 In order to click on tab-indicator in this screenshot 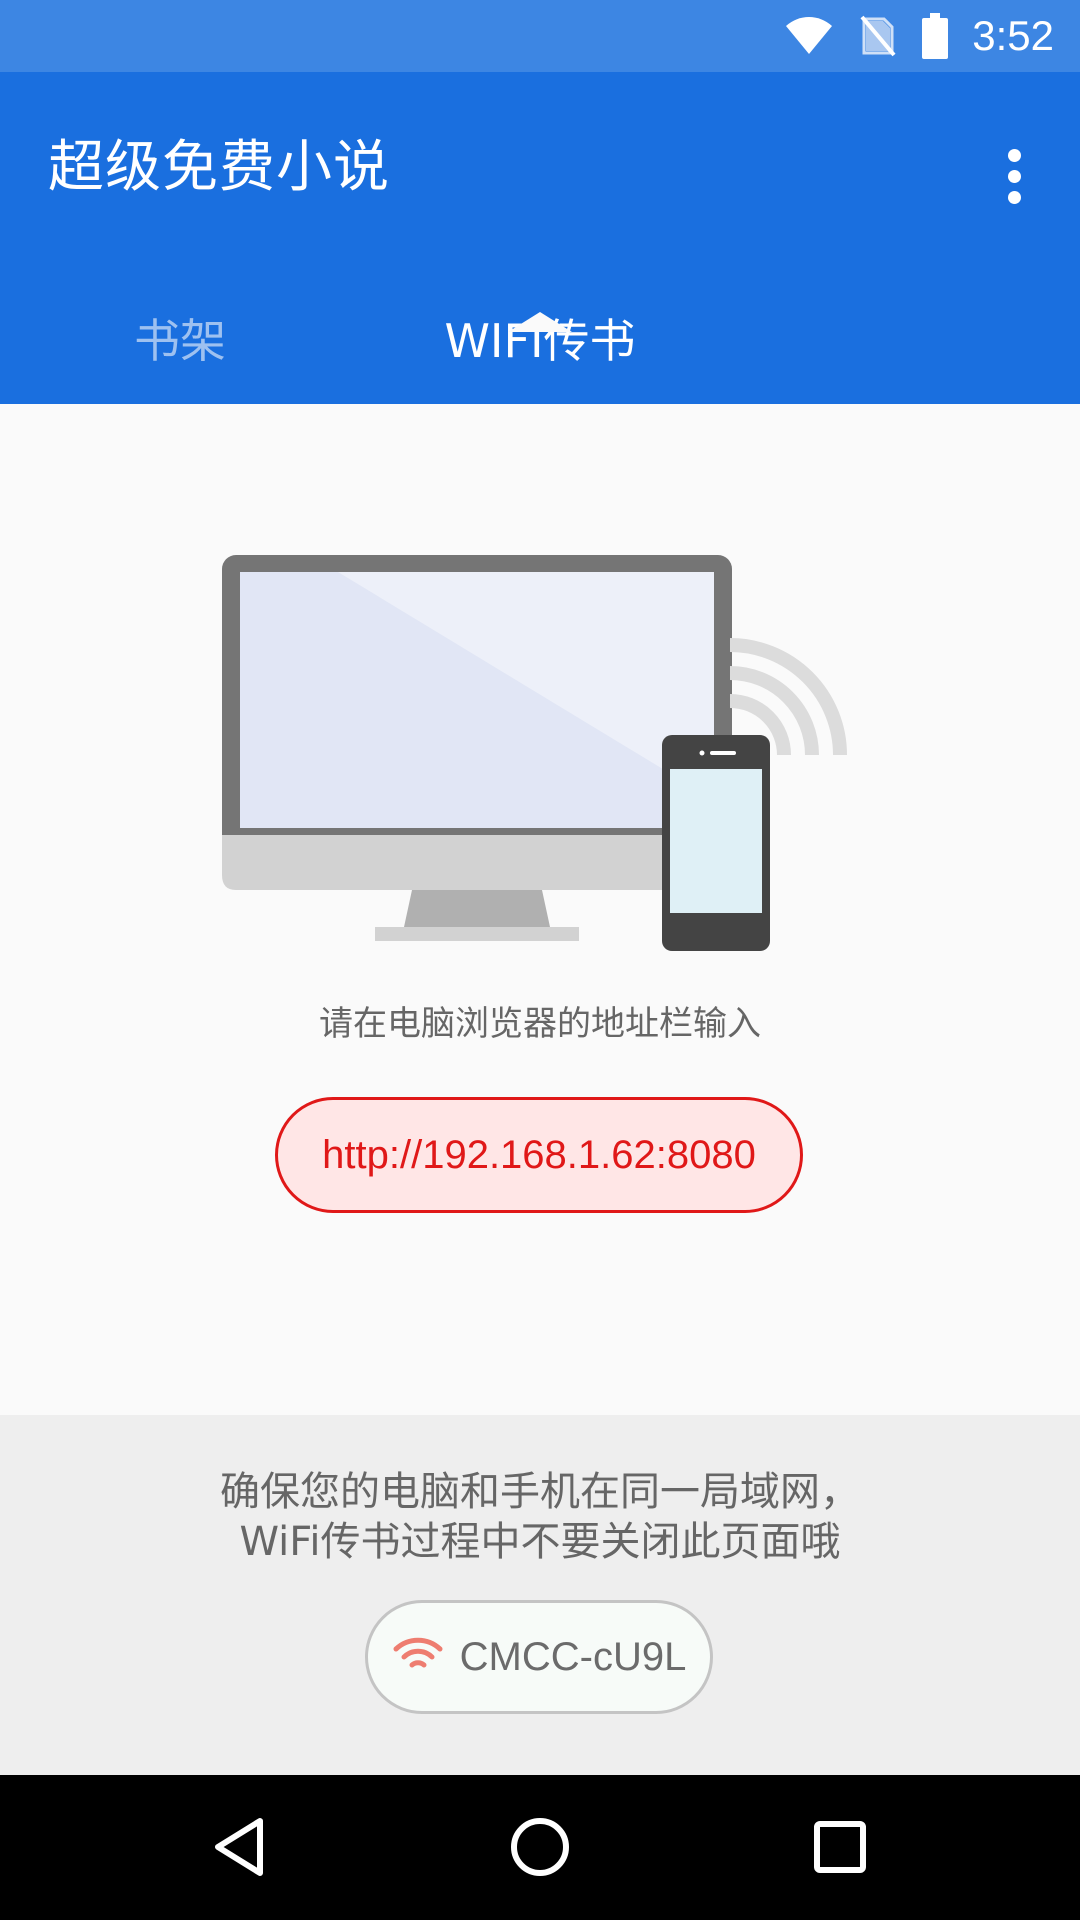, I will do `click(540, 322)`.